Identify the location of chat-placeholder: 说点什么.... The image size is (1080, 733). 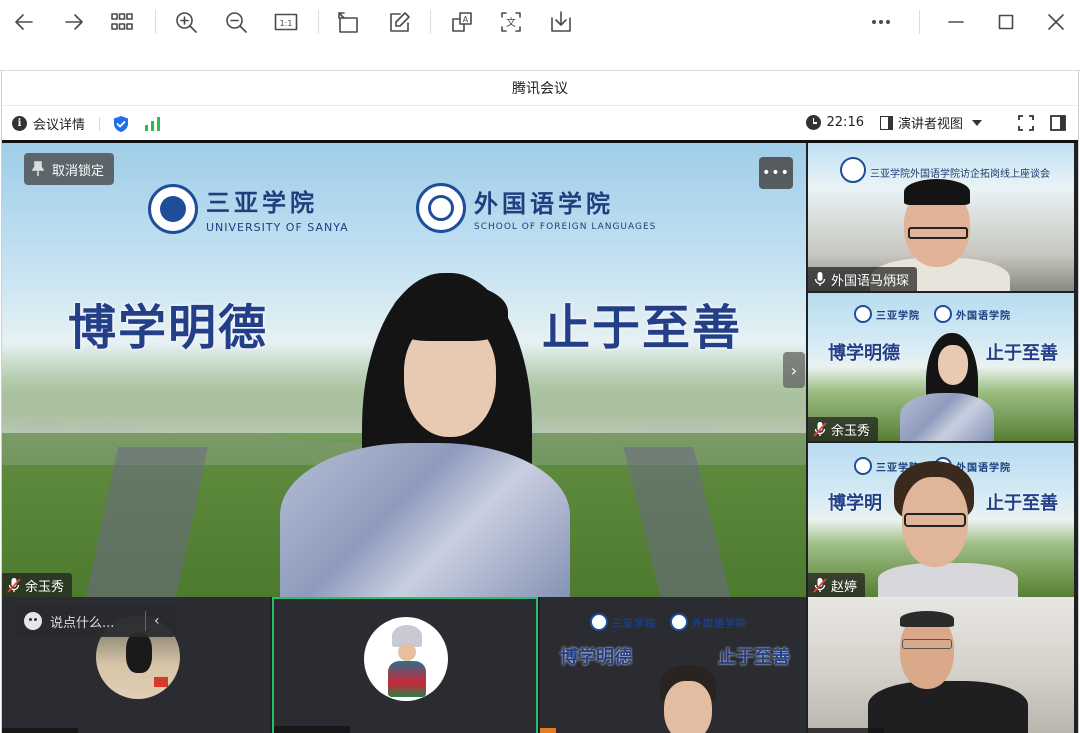
(82, 623).